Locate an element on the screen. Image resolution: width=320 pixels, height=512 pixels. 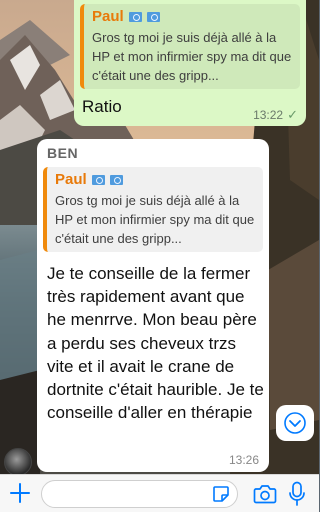
message-meta: 13:22 ✓ is located at coordinates (275, 115).